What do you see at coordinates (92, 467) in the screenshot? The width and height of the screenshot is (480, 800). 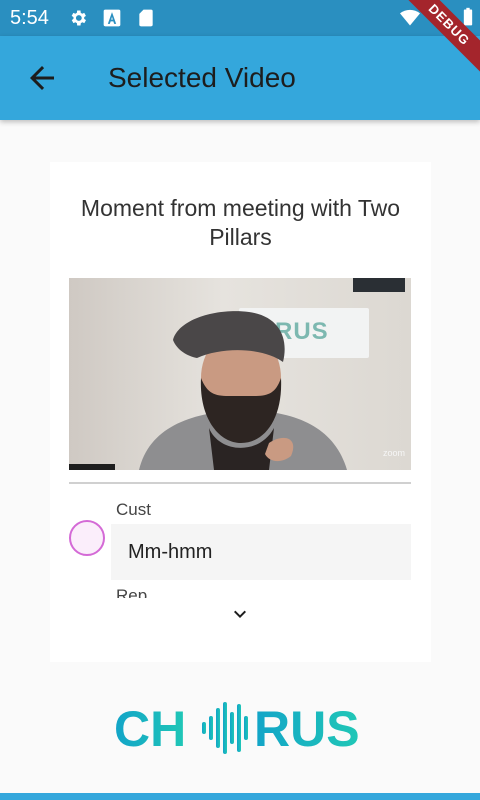 I see `participant-name-tag` at bounding box center [92, 467].